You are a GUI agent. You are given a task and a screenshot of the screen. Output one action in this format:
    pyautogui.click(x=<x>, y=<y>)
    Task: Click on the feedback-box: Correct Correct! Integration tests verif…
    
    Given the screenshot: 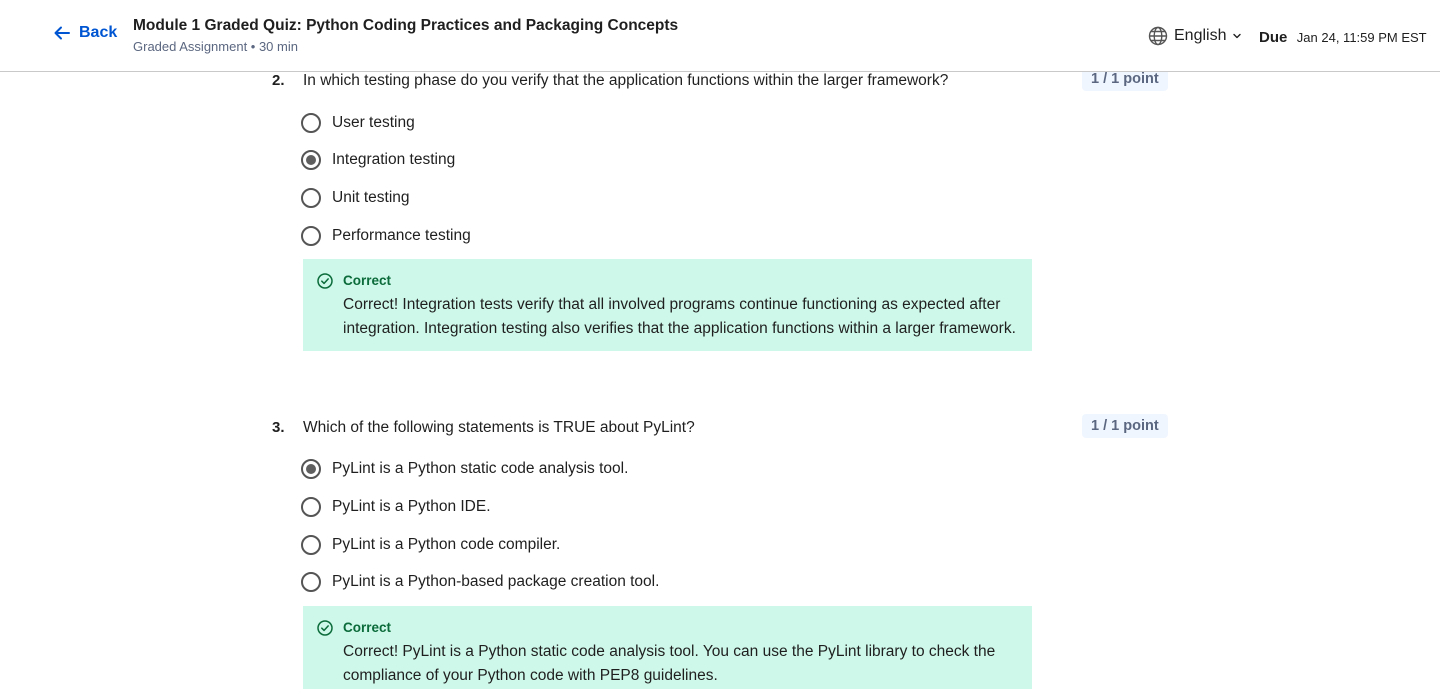 What is the action you would take?
    pyautogui.click(x=667, y=305)
    